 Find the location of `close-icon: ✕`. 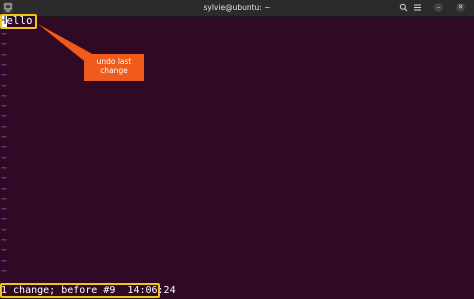

close-icon: ✕ is located at coordinates (460, 7).